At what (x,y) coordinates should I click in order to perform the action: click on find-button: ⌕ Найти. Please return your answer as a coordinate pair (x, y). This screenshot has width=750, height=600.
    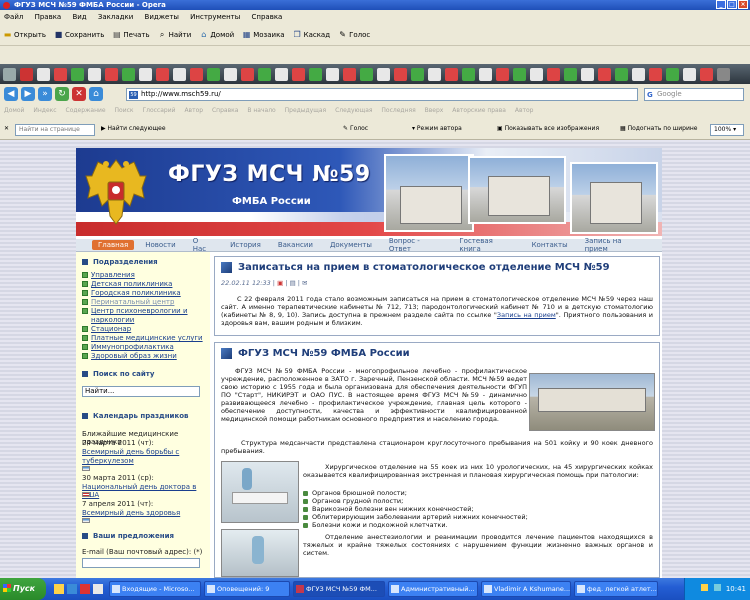
    Looking at the image, I should click on (174, 34).